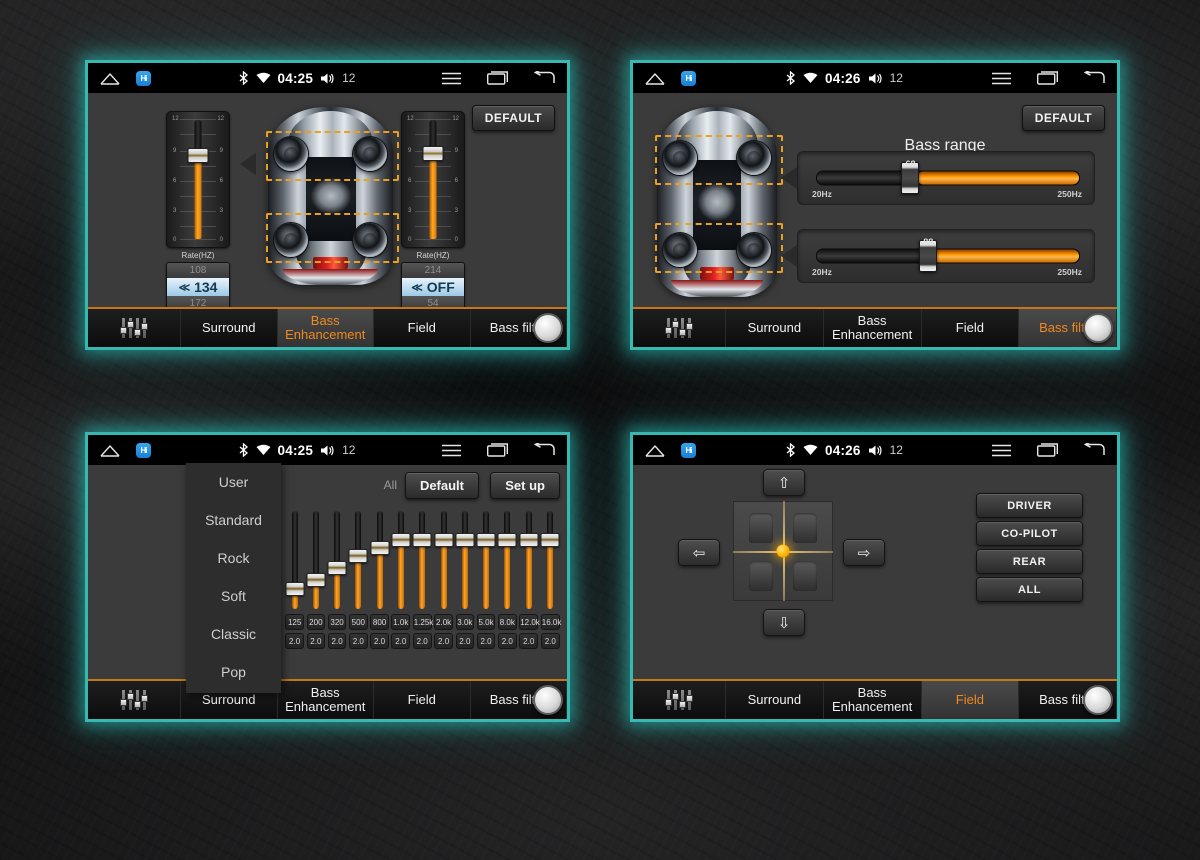 The width and height of the screenshot is (1200, 860). I want to click on dropdown-item-standard: Standard, so click(233, 520).